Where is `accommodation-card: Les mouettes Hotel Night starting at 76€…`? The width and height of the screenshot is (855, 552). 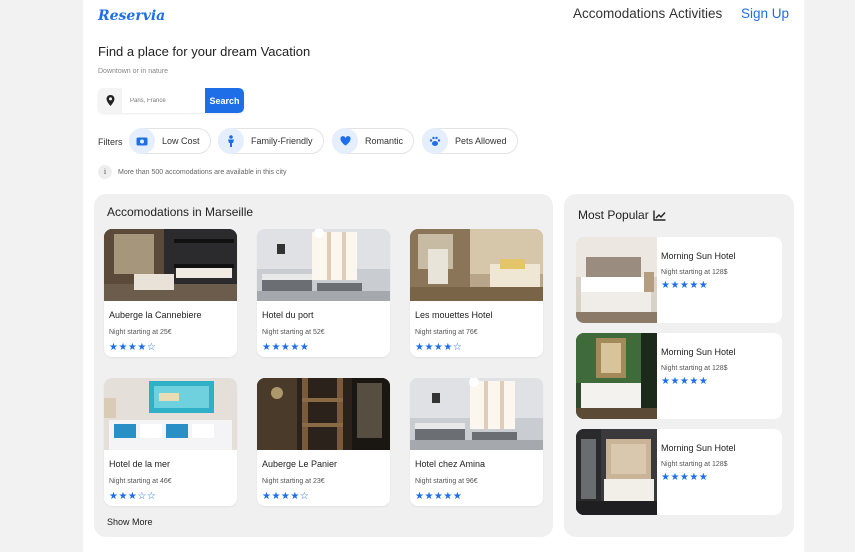 accommodation-card: Les mouettes Hotel Night starting at 76€… is located at coordinates (476, 293).